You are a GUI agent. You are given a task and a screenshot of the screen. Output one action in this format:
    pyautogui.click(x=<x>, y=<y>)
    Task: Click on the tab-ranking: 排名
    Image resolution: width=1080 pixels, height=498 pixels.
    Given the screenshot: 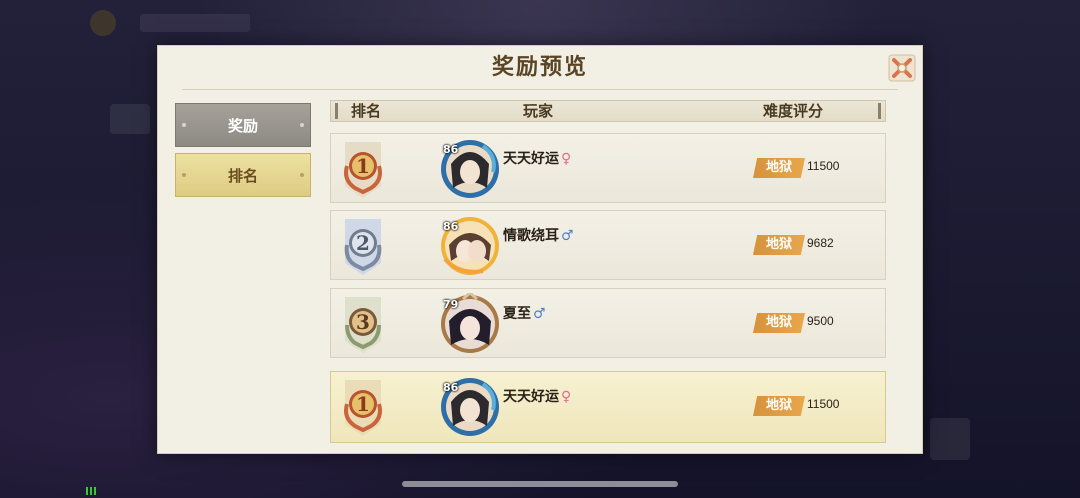 What is the action you would take?
    pyautogui.click(x=243, y=175)
    